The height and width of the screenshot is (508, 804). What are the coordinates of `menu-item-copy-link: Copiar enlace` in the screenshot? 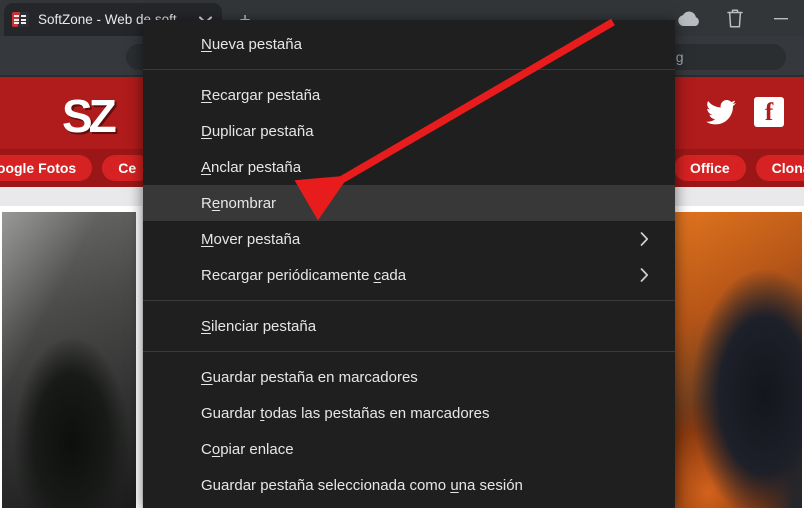 It's located at (409, 449).